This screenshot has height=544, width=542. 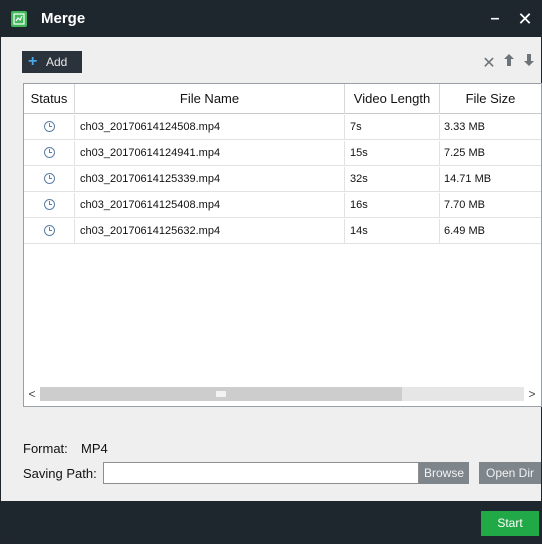 I want to click on file-size-cell: 3.33 MB, so click(x=464, y=127).